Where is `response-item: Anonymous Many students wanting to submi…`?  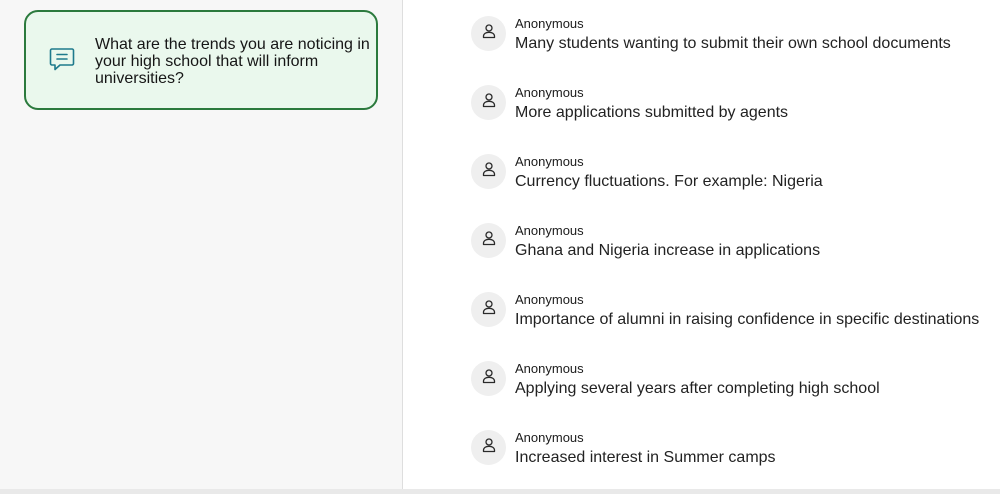 response-item: Anonymous Many students wanting to submi… is located at coordinates (735, 40).